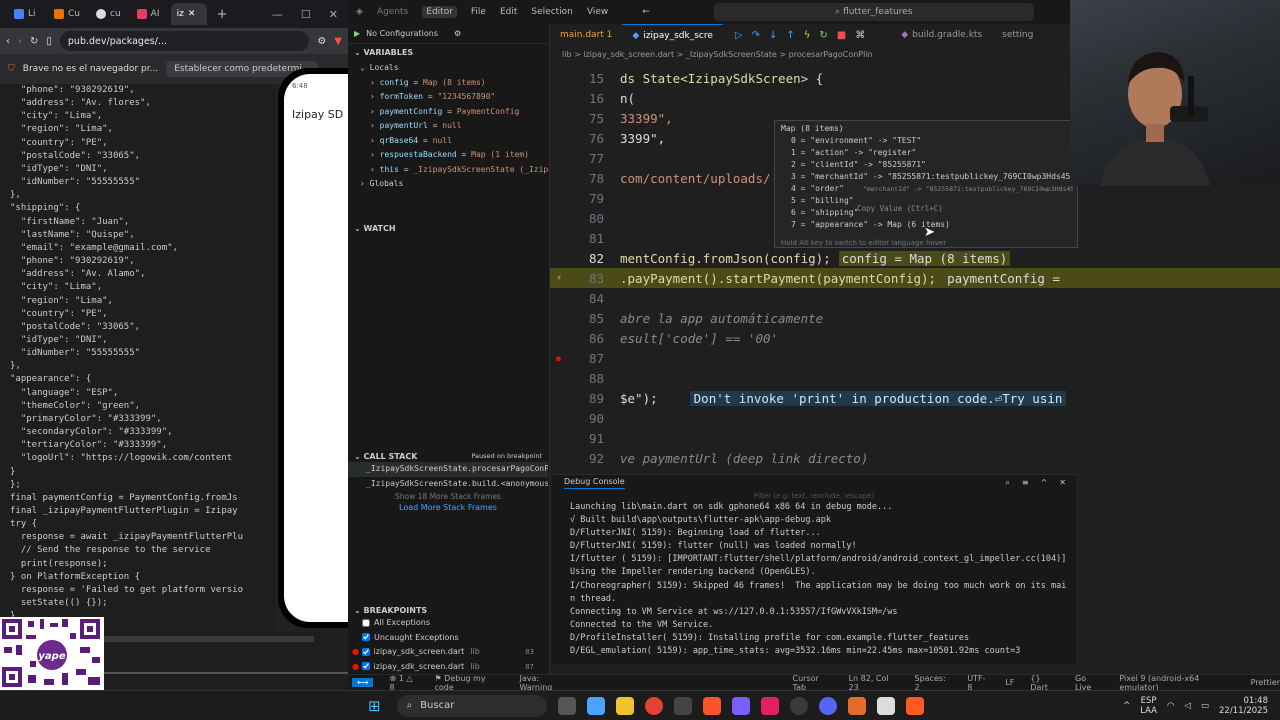  Describe the element at coordinates (448, 68) in the screenshot. I see `locals-scope: ⌄ Locals` at that location.